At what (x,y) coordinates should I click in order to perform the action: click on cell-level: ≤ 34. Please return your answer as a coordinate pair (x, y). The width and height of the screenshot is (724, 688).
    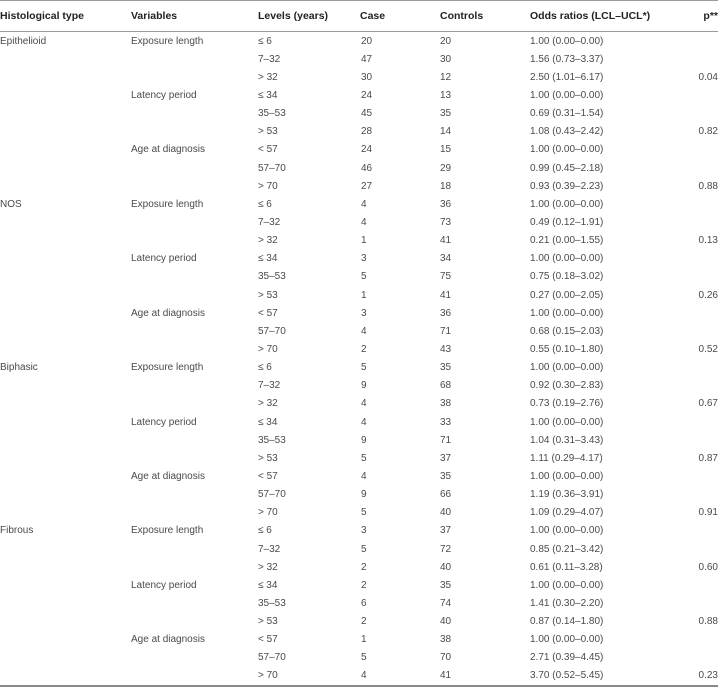
    Looking at the image, I should click on (268, 585).